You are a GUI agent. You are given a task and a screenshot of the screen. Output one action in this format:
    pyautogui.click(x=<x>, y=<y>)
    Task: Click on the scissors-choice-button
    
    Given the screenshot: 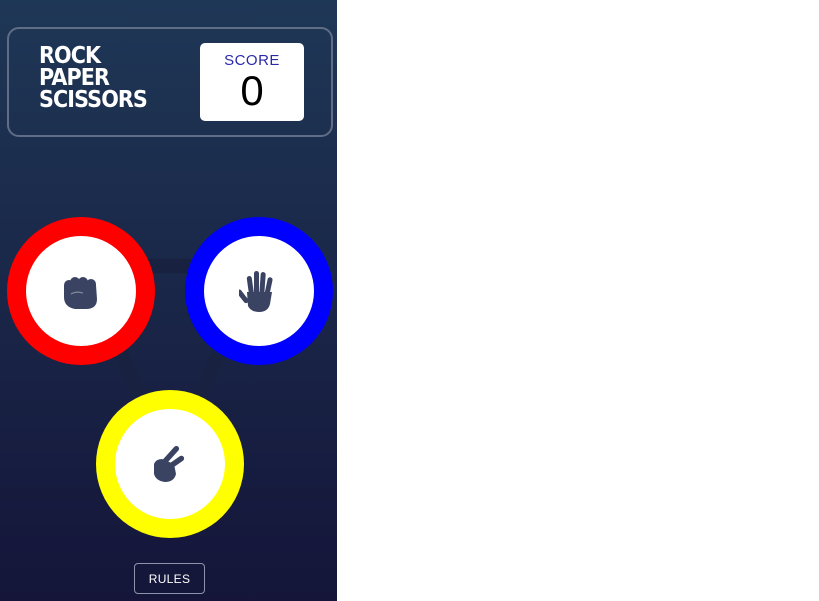 What is the action you would take?
    pyautogui.click(x=170, y=464)
    